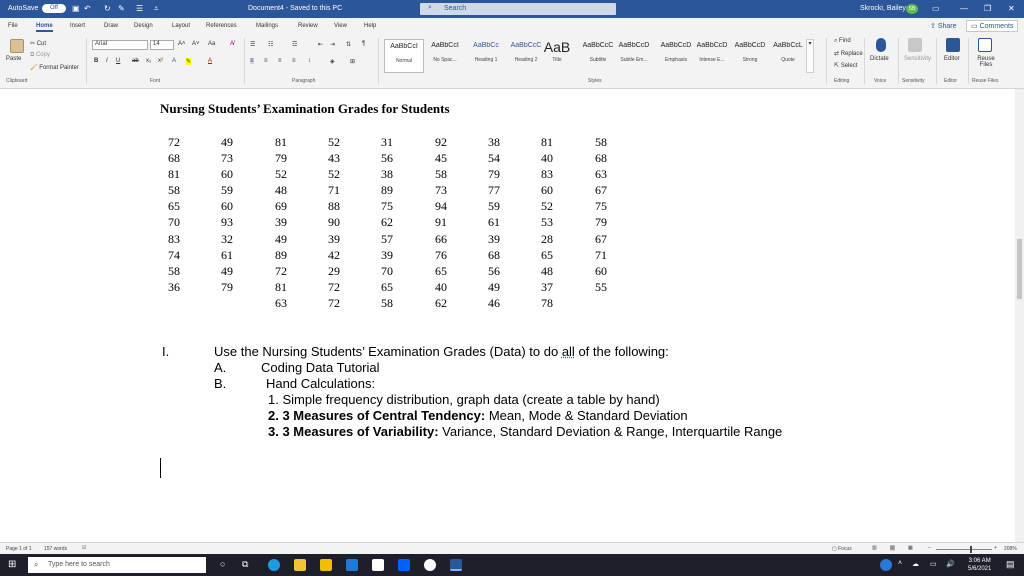  I want to click on paste-icon, so click(17, 46).